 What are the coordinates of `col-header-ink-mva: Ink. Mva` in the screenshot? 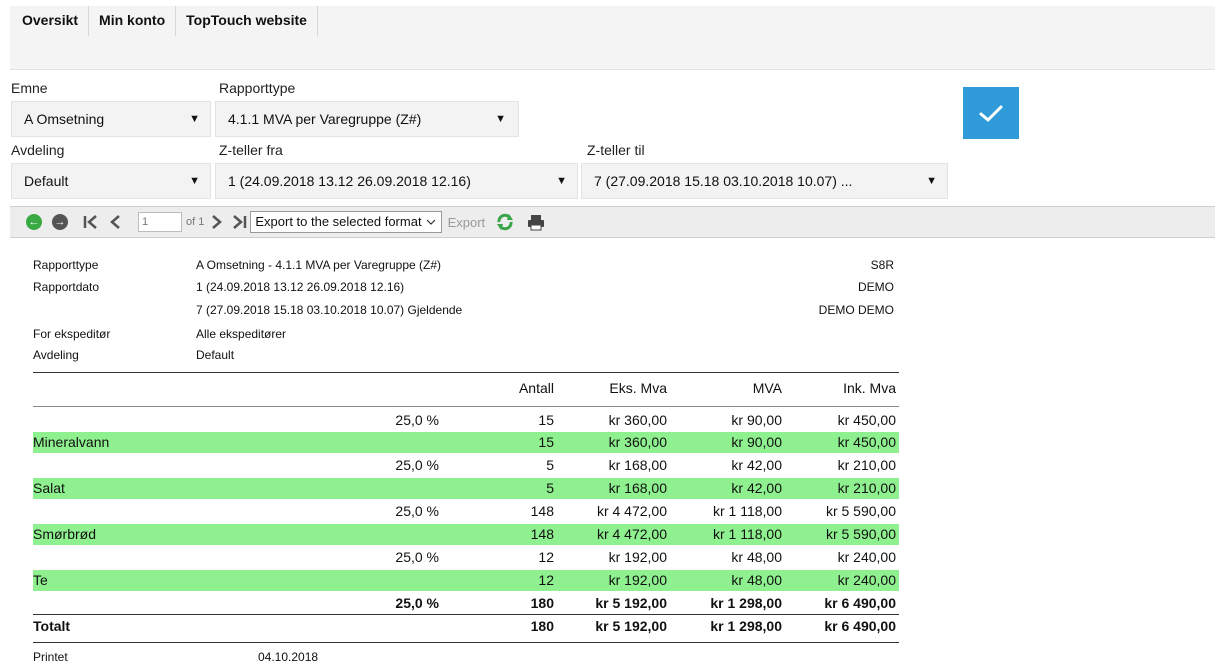 It's located at (869, 388).